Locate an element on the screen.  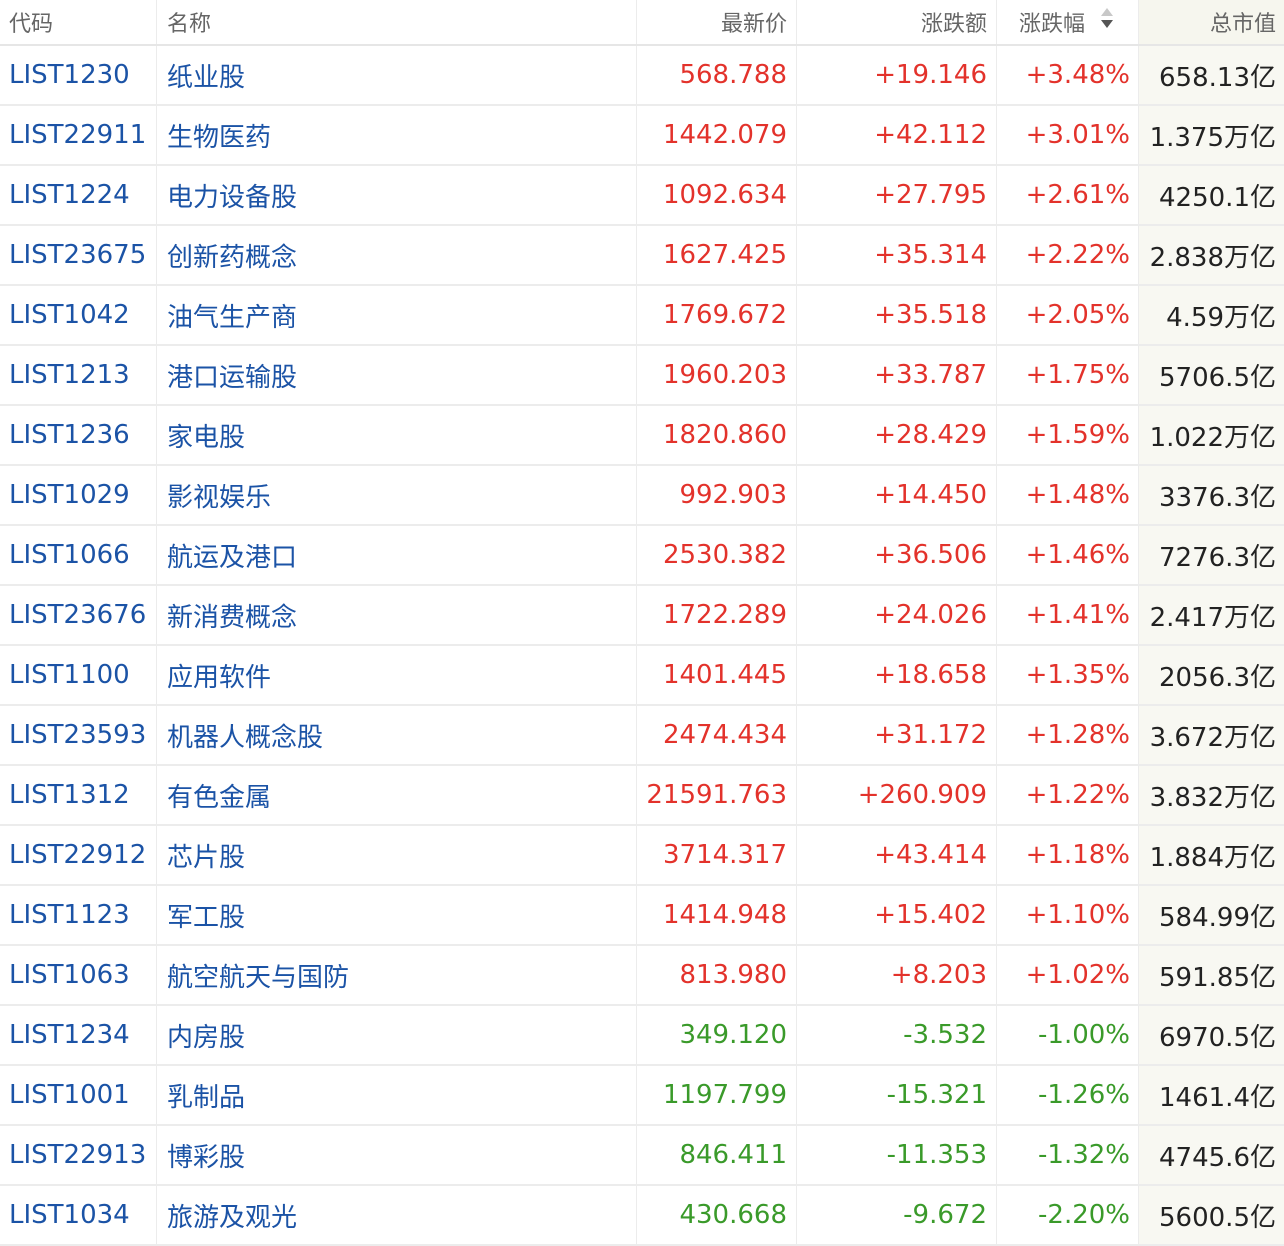
row-code: LIST23593 is located at coordinates (78, 735).